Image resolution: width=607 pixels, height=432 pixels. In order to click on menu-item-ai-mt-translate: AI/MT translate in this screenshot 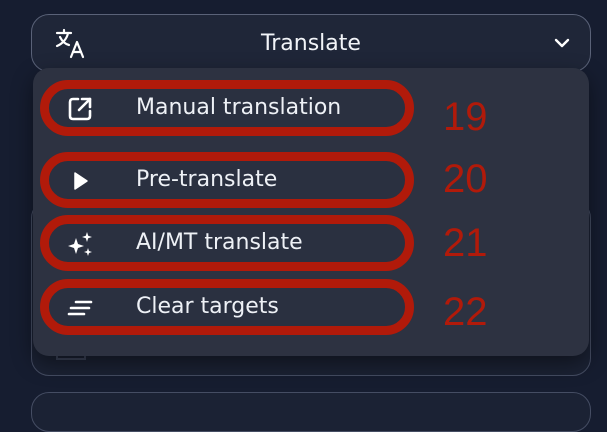, I will do `click(227, 243)`.